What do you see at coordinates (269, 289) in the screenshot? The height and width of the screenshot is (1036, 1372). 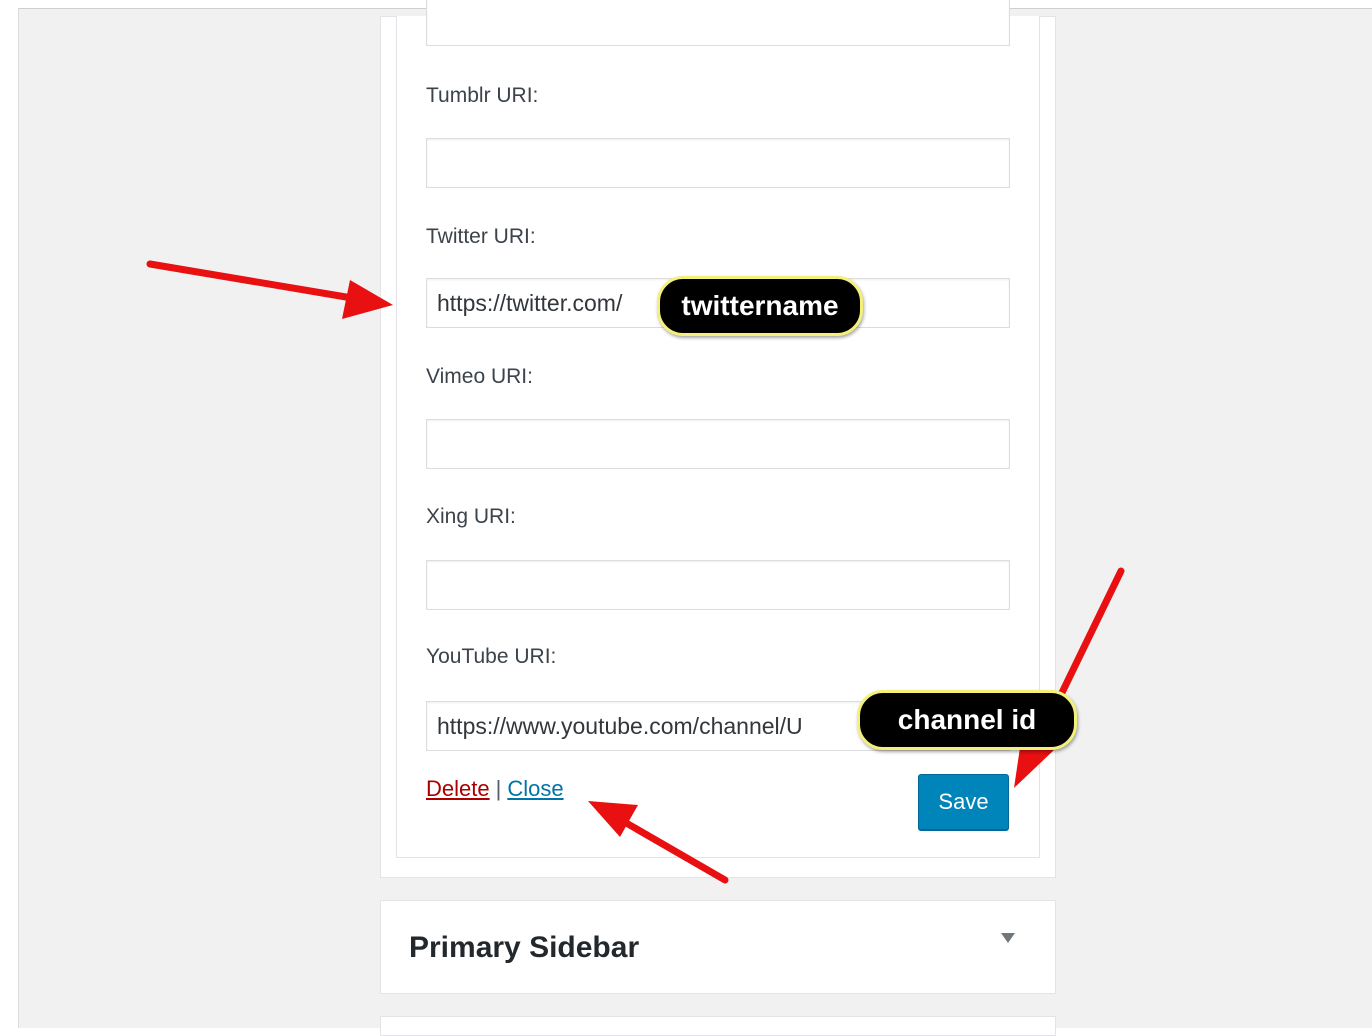 I see `arrow-to-twitter-field` at bounding box center [269, 289].